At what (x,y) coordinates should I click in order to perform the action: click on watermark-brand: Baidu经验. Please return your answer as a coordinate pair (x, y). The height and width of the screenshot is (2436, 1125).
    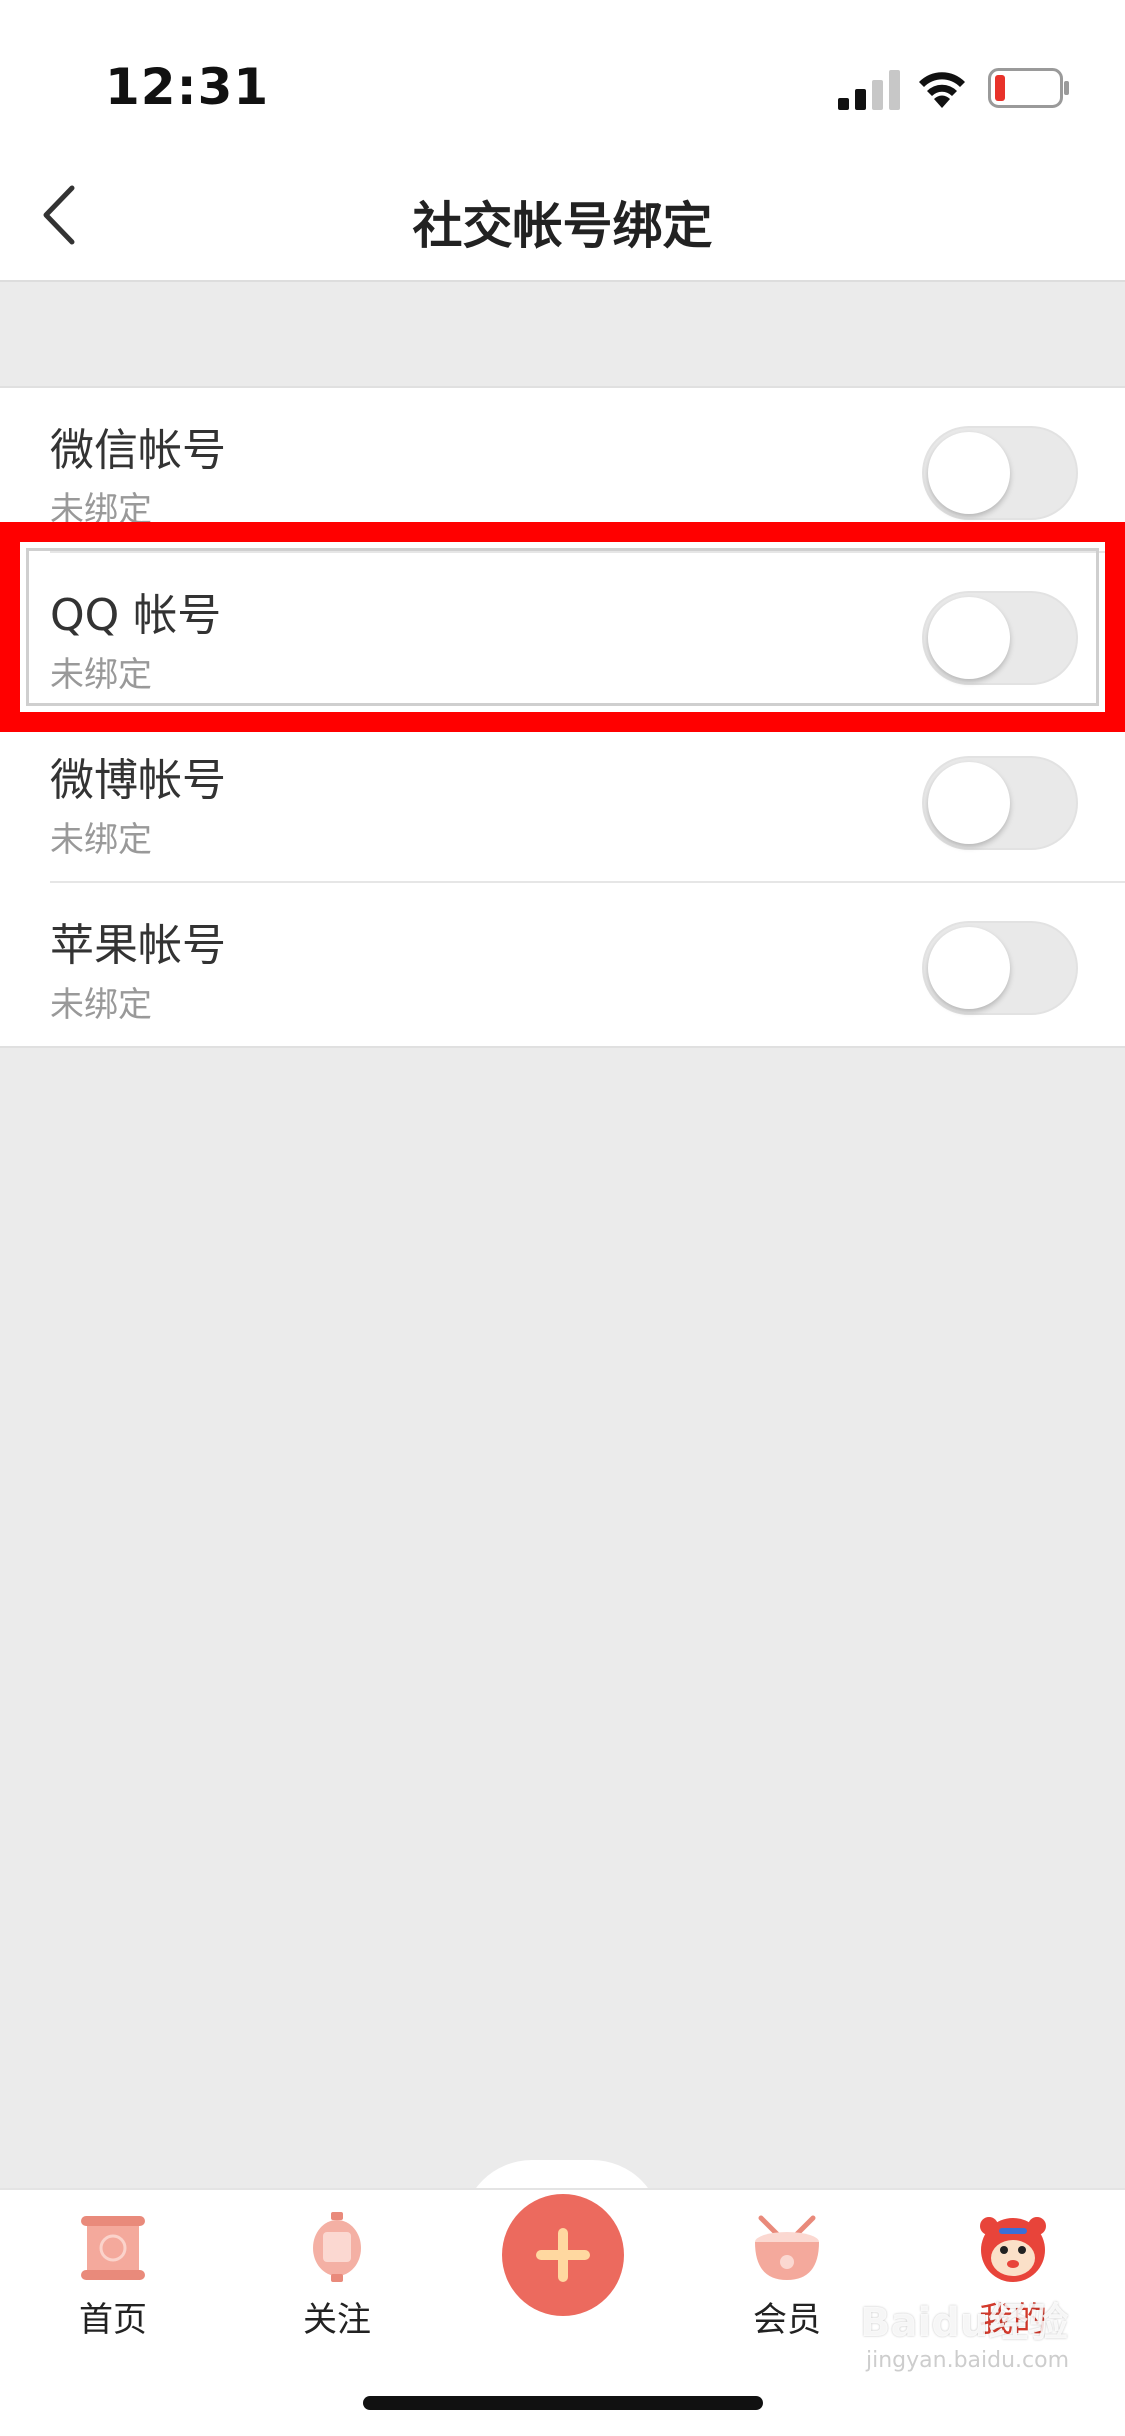
    Looking at the image, I should click on (964, 2323).